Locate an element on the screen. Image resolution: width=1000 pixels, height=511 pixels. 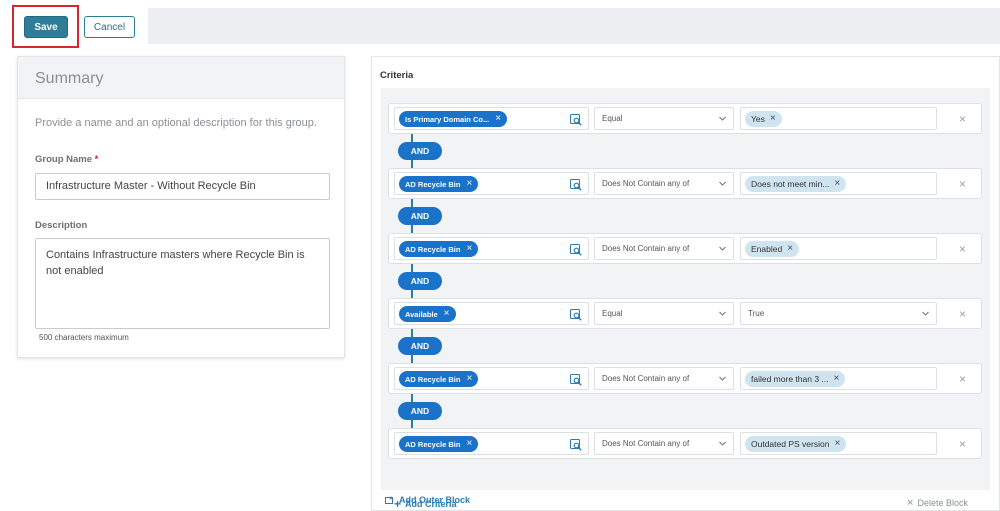
criteria-row: Is Primary Domain Co... × Equal Yes × × is located at coordinates (685, 118).